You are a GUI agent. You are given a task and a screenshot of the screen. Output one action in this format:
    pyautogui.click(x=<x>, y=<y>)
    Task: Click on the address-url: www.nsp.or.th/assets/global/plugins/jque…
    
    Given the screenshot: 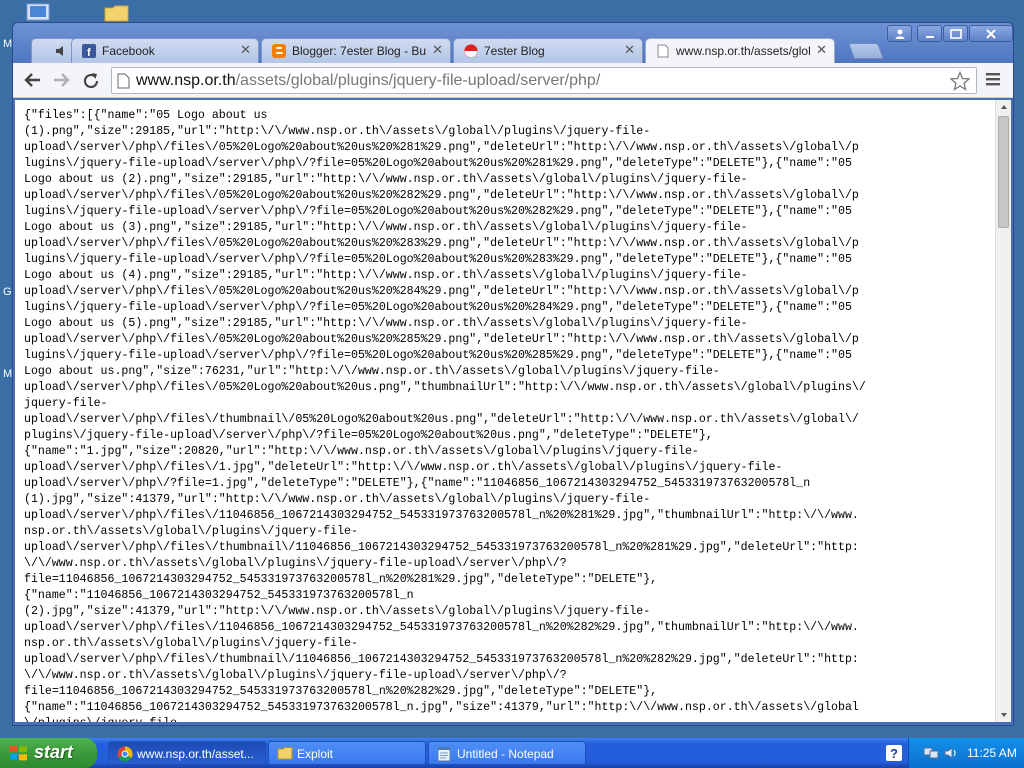 What is the action you would take?
    pyautogui.click(x=368, y=81)
    